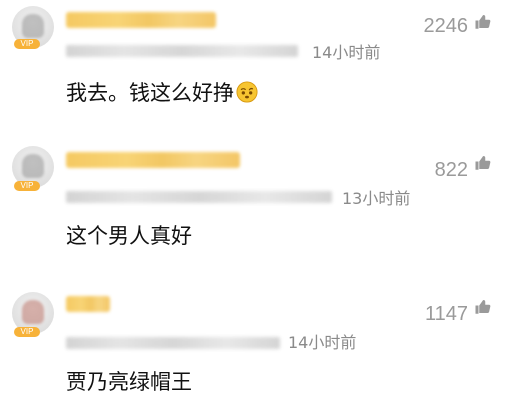 Image resolution: width=512 pixels, height=407 pixels. Describe the element at coordinates (376, 198) in the screenshot. I see `comment-time: 13小时前` at that location.